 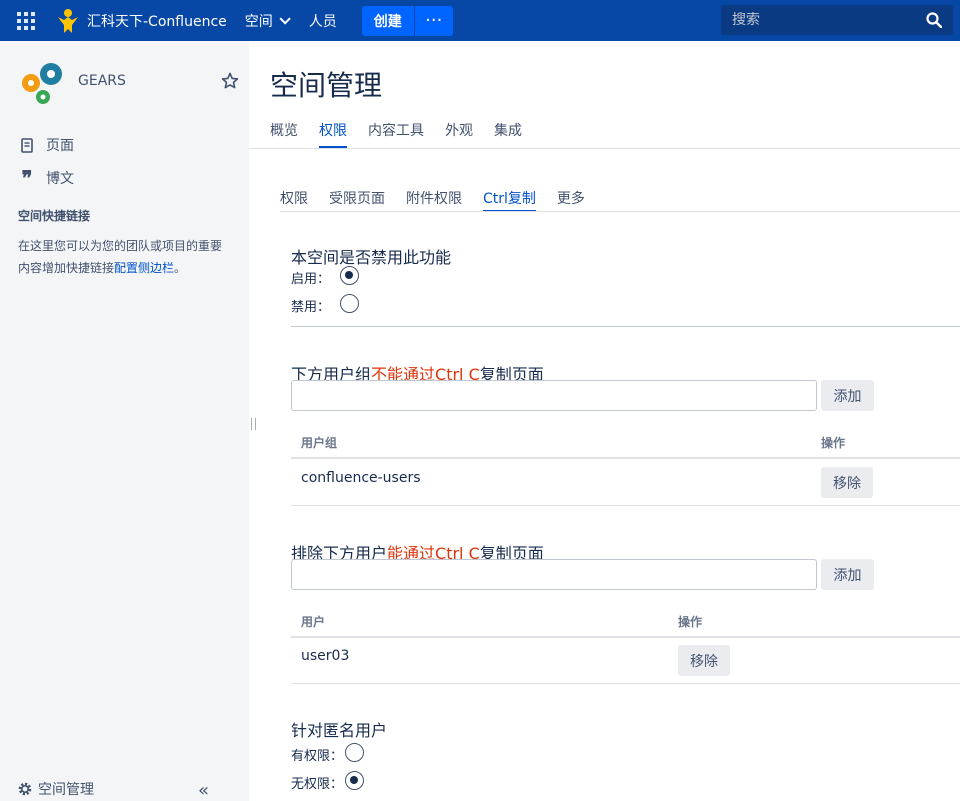 I want to click on subtab-ctrl-copy: Ctrl复制, so click(x=509, y=200).